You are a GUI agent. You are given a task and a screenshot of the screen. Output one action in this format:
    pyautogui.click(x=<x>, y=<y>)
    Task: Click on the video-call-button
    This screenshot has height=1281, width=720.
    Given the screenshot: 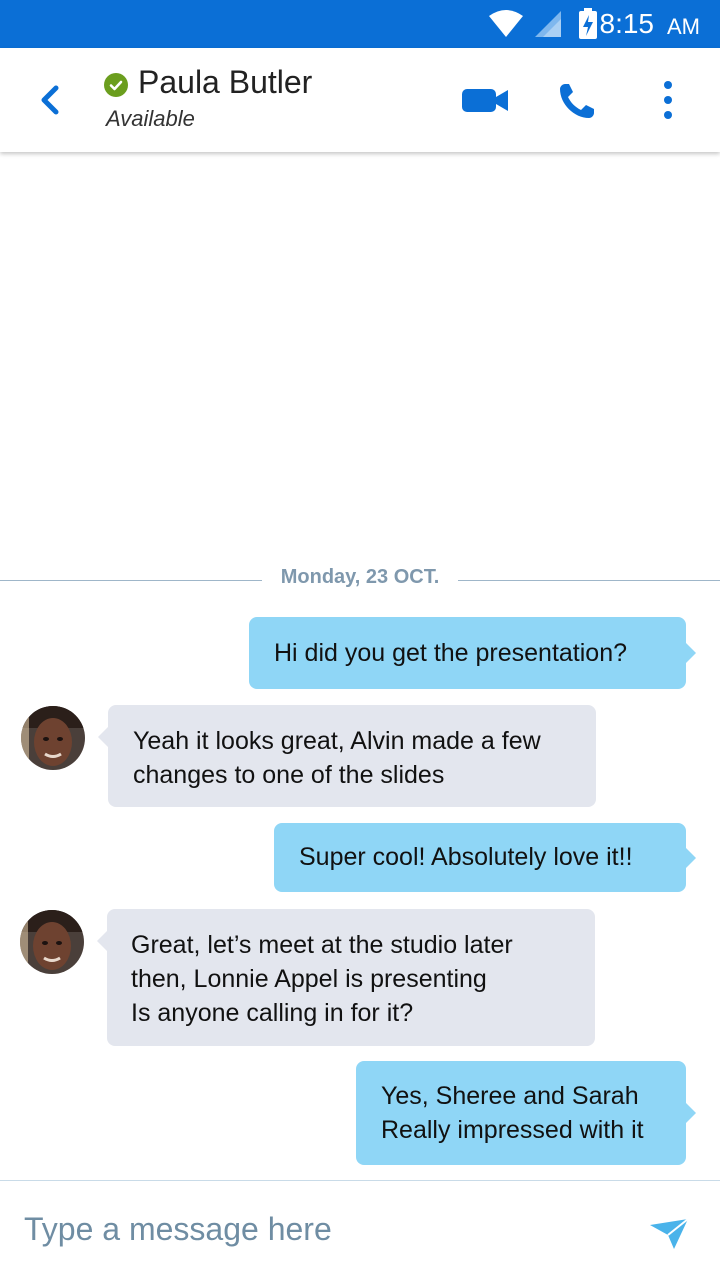 What is the action you would take?
    pyautogui.click(x=486, y=100)
    